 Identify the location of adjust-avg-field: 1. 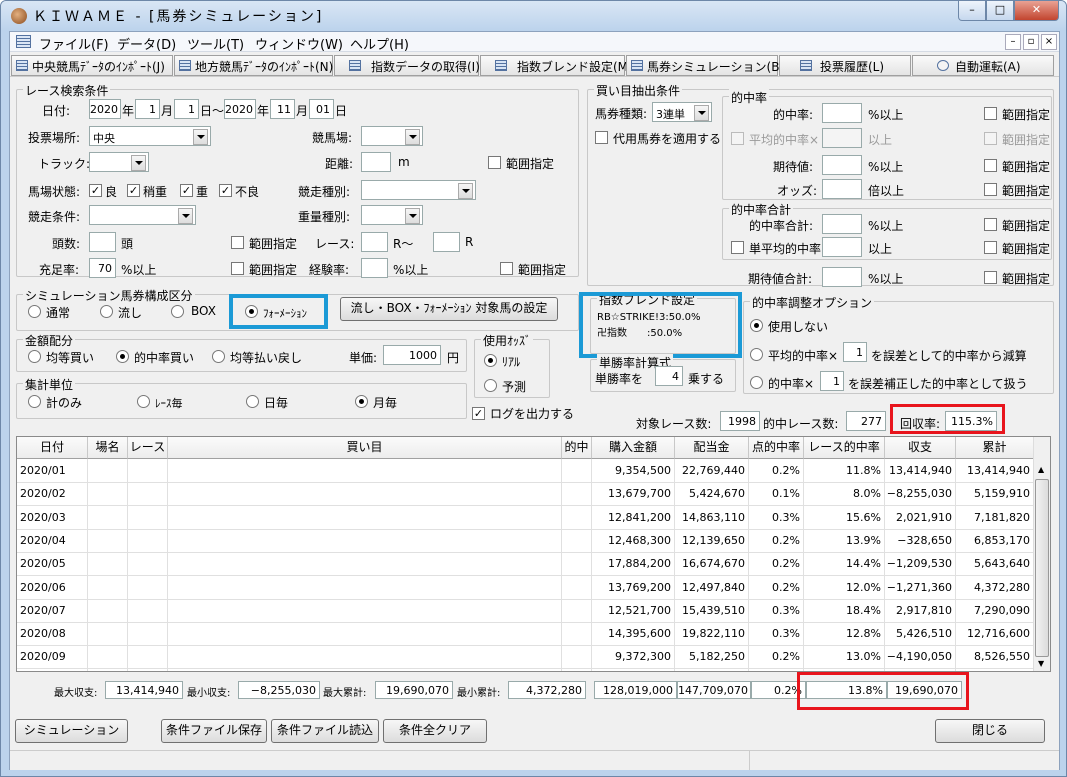
(855, 352).